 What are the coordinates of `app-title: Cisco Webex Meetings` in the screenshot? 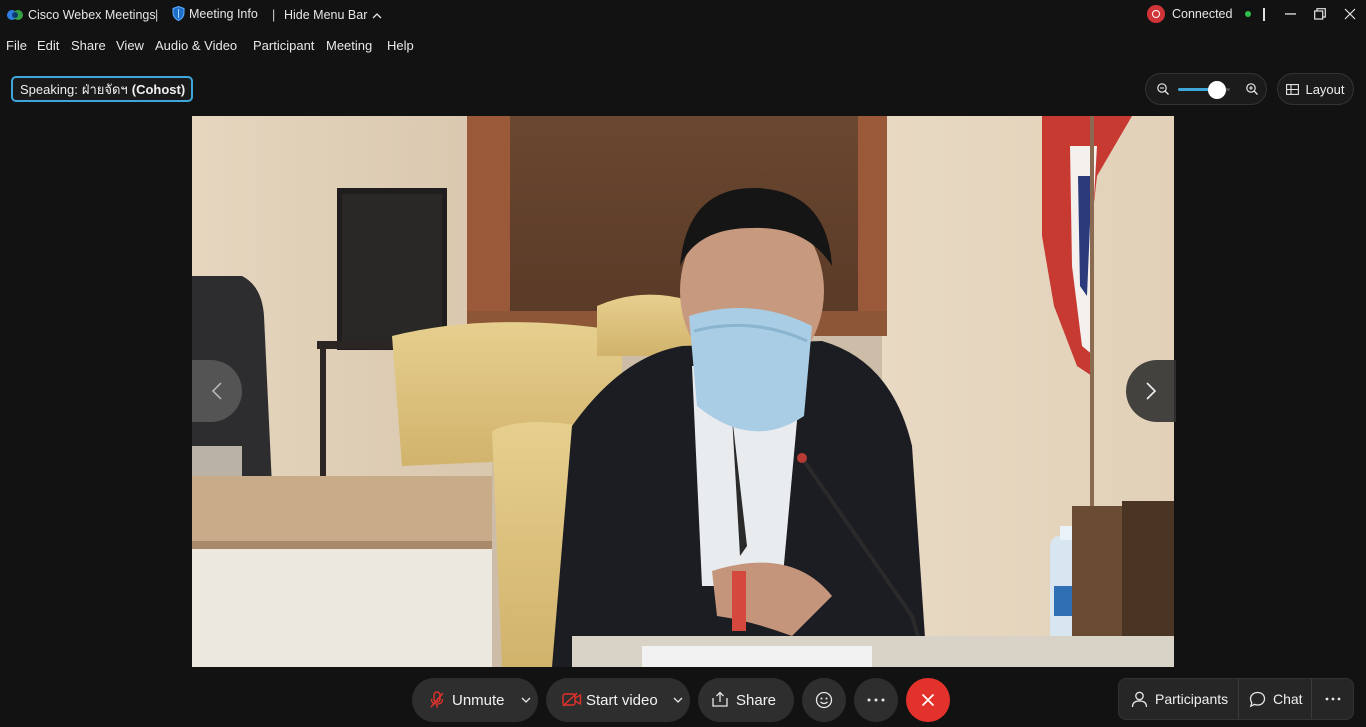 It's located at (92, 15).